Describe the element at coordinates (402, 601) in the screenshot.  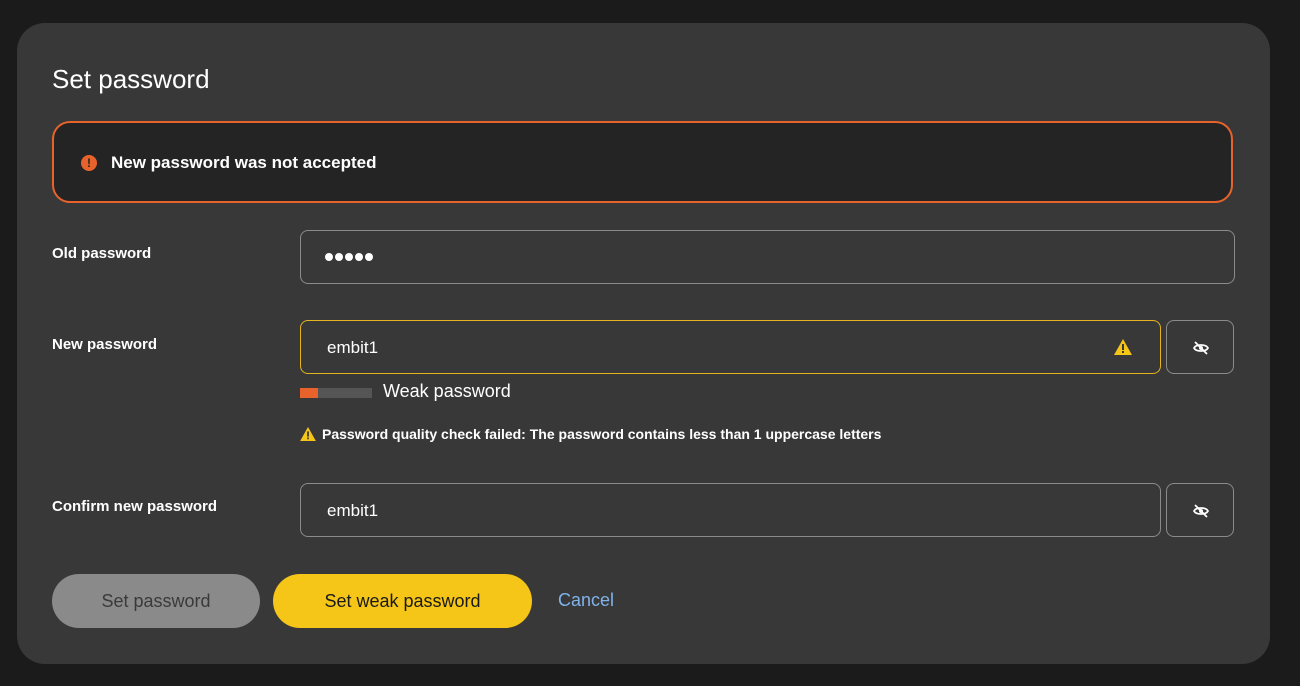
I see `set-weak-password-button: Set weak password` at that location.